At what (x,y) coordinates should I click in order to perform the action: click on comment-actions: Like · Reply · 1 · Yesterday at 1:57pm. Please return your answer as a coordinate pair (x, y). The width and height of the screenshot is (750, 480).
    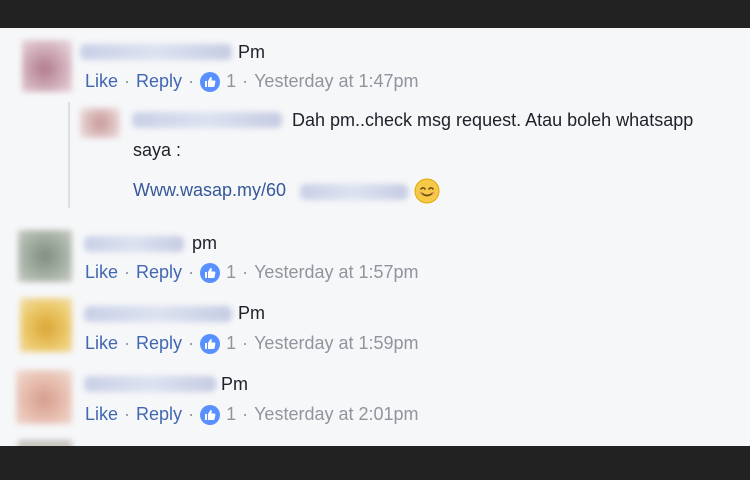
    Looking at the image, I should click on (252, 272).